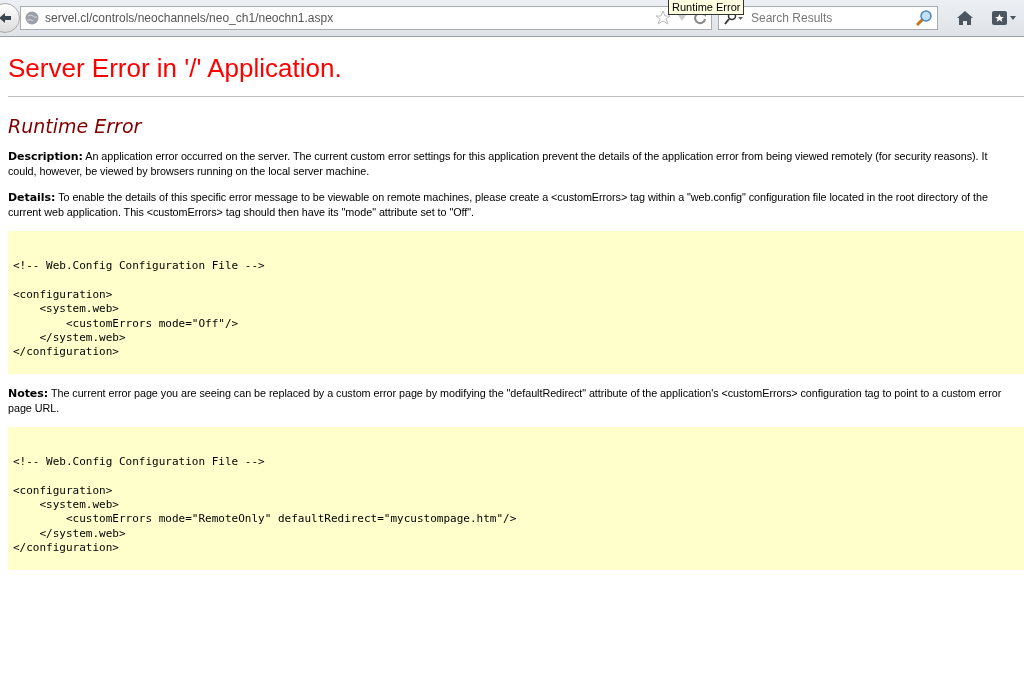  What do you see at coordinates (175, 68) in the screenshot?
I see `page-title: Server Error in '/' Application.` at bounding box center [175, 68].